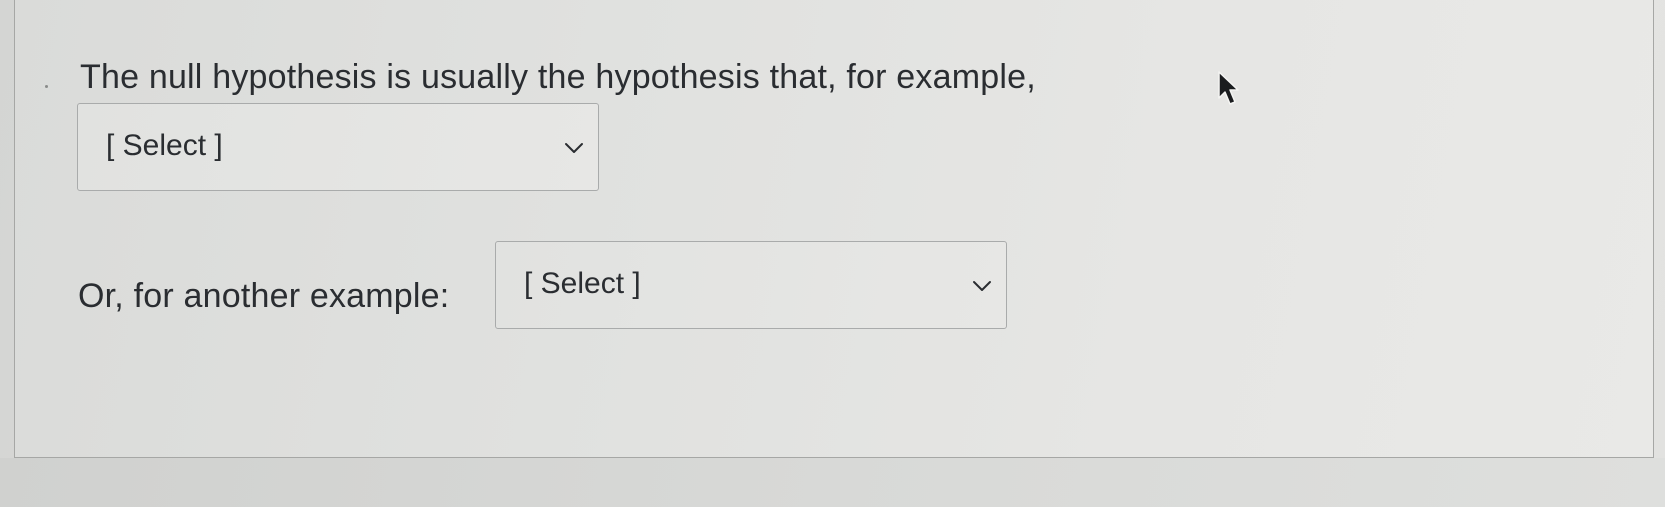 Image resolution: width=1665 pixels, height=507 pixels. Describe the element at coordinates (832, 482) in the screenshot. I see `page-background-below-card` at that location.